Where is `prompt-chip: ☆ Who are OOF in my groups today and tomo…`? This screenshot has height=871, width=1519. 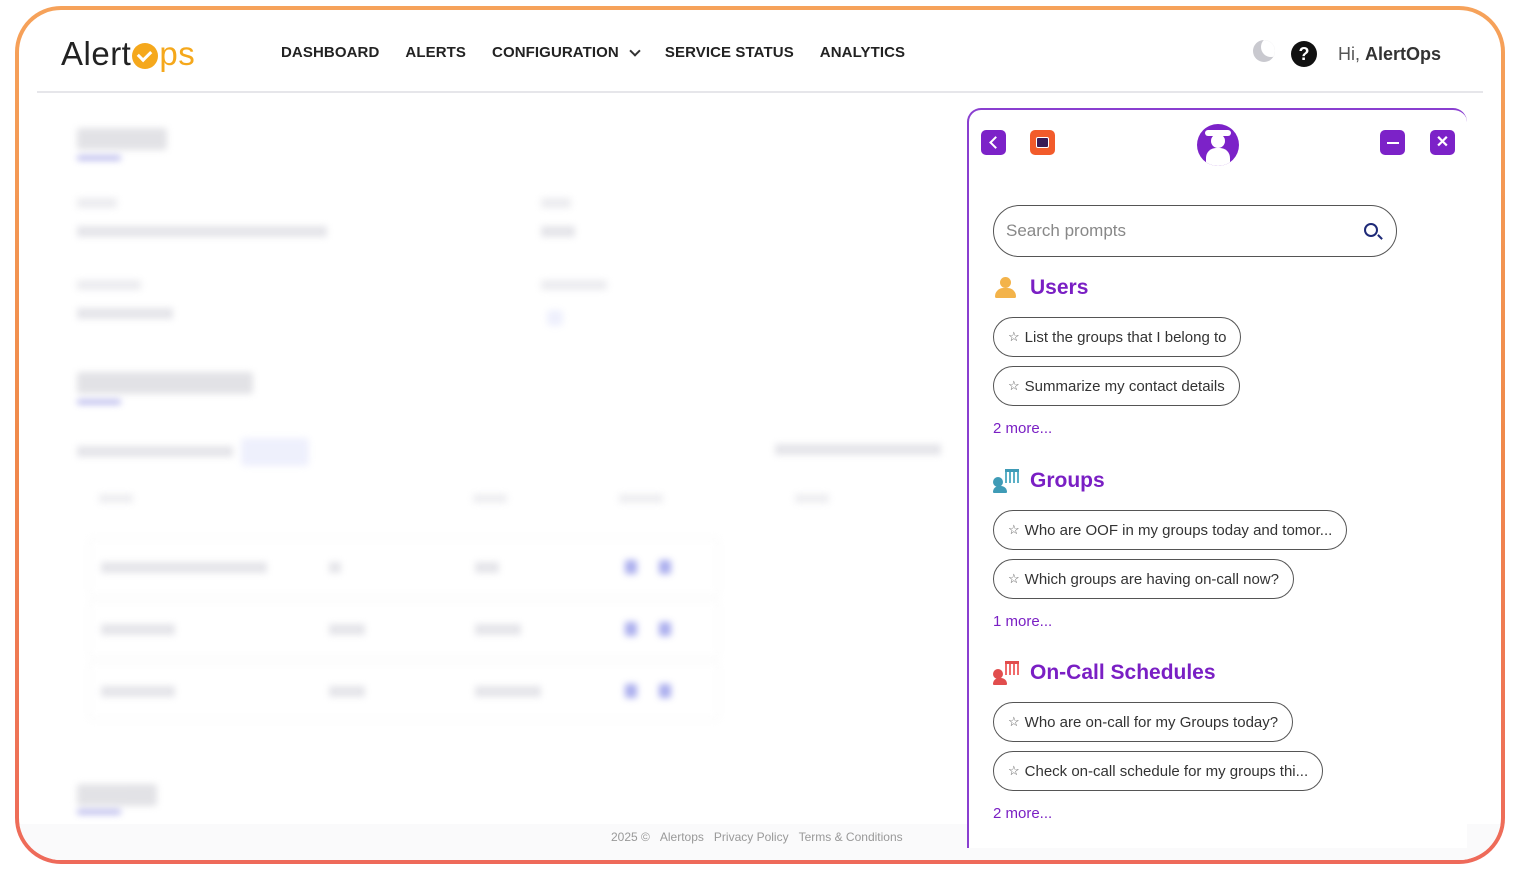
prompt-chip: ☆ Who are OOF in my groups today and tomo… is located at coordinates (1170, 530).